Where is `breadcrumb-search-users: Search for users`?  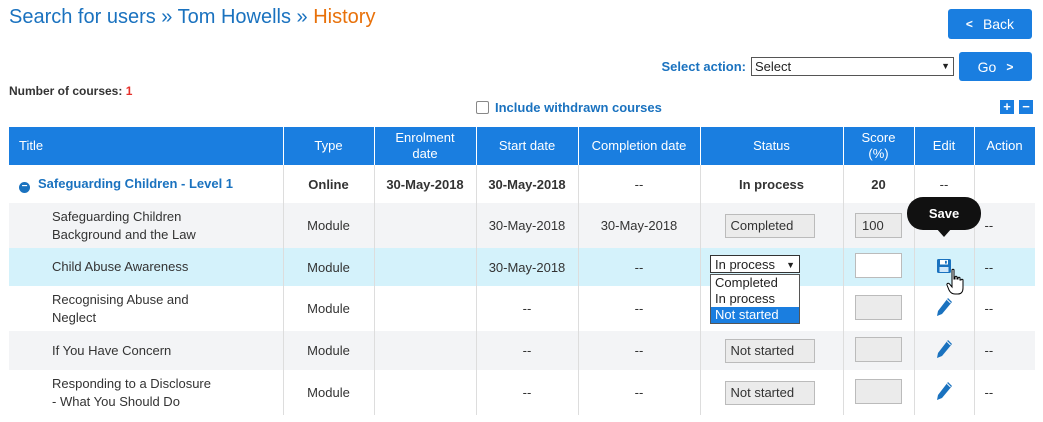 breadcrumb-search-users: Search for users is located at coordinates (82, 17).